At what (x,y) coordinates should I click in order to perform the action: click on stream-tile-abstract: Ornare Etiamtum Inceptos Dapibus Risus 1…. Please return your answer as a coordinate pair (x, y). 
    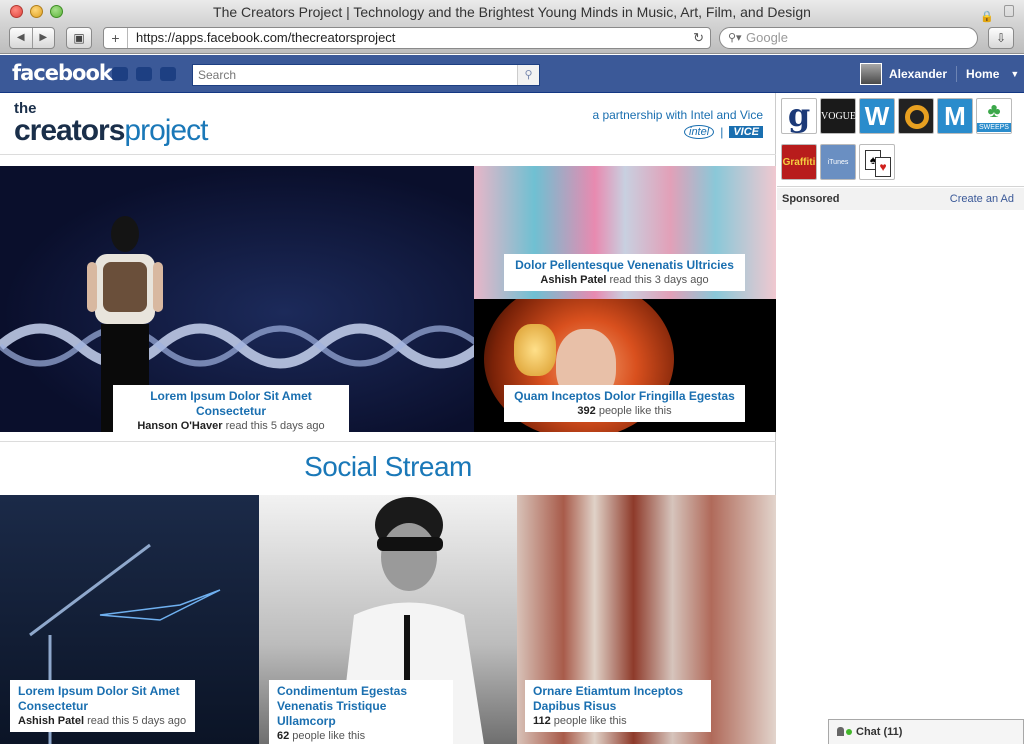
    Looking at the image, I should click on (646, 619).